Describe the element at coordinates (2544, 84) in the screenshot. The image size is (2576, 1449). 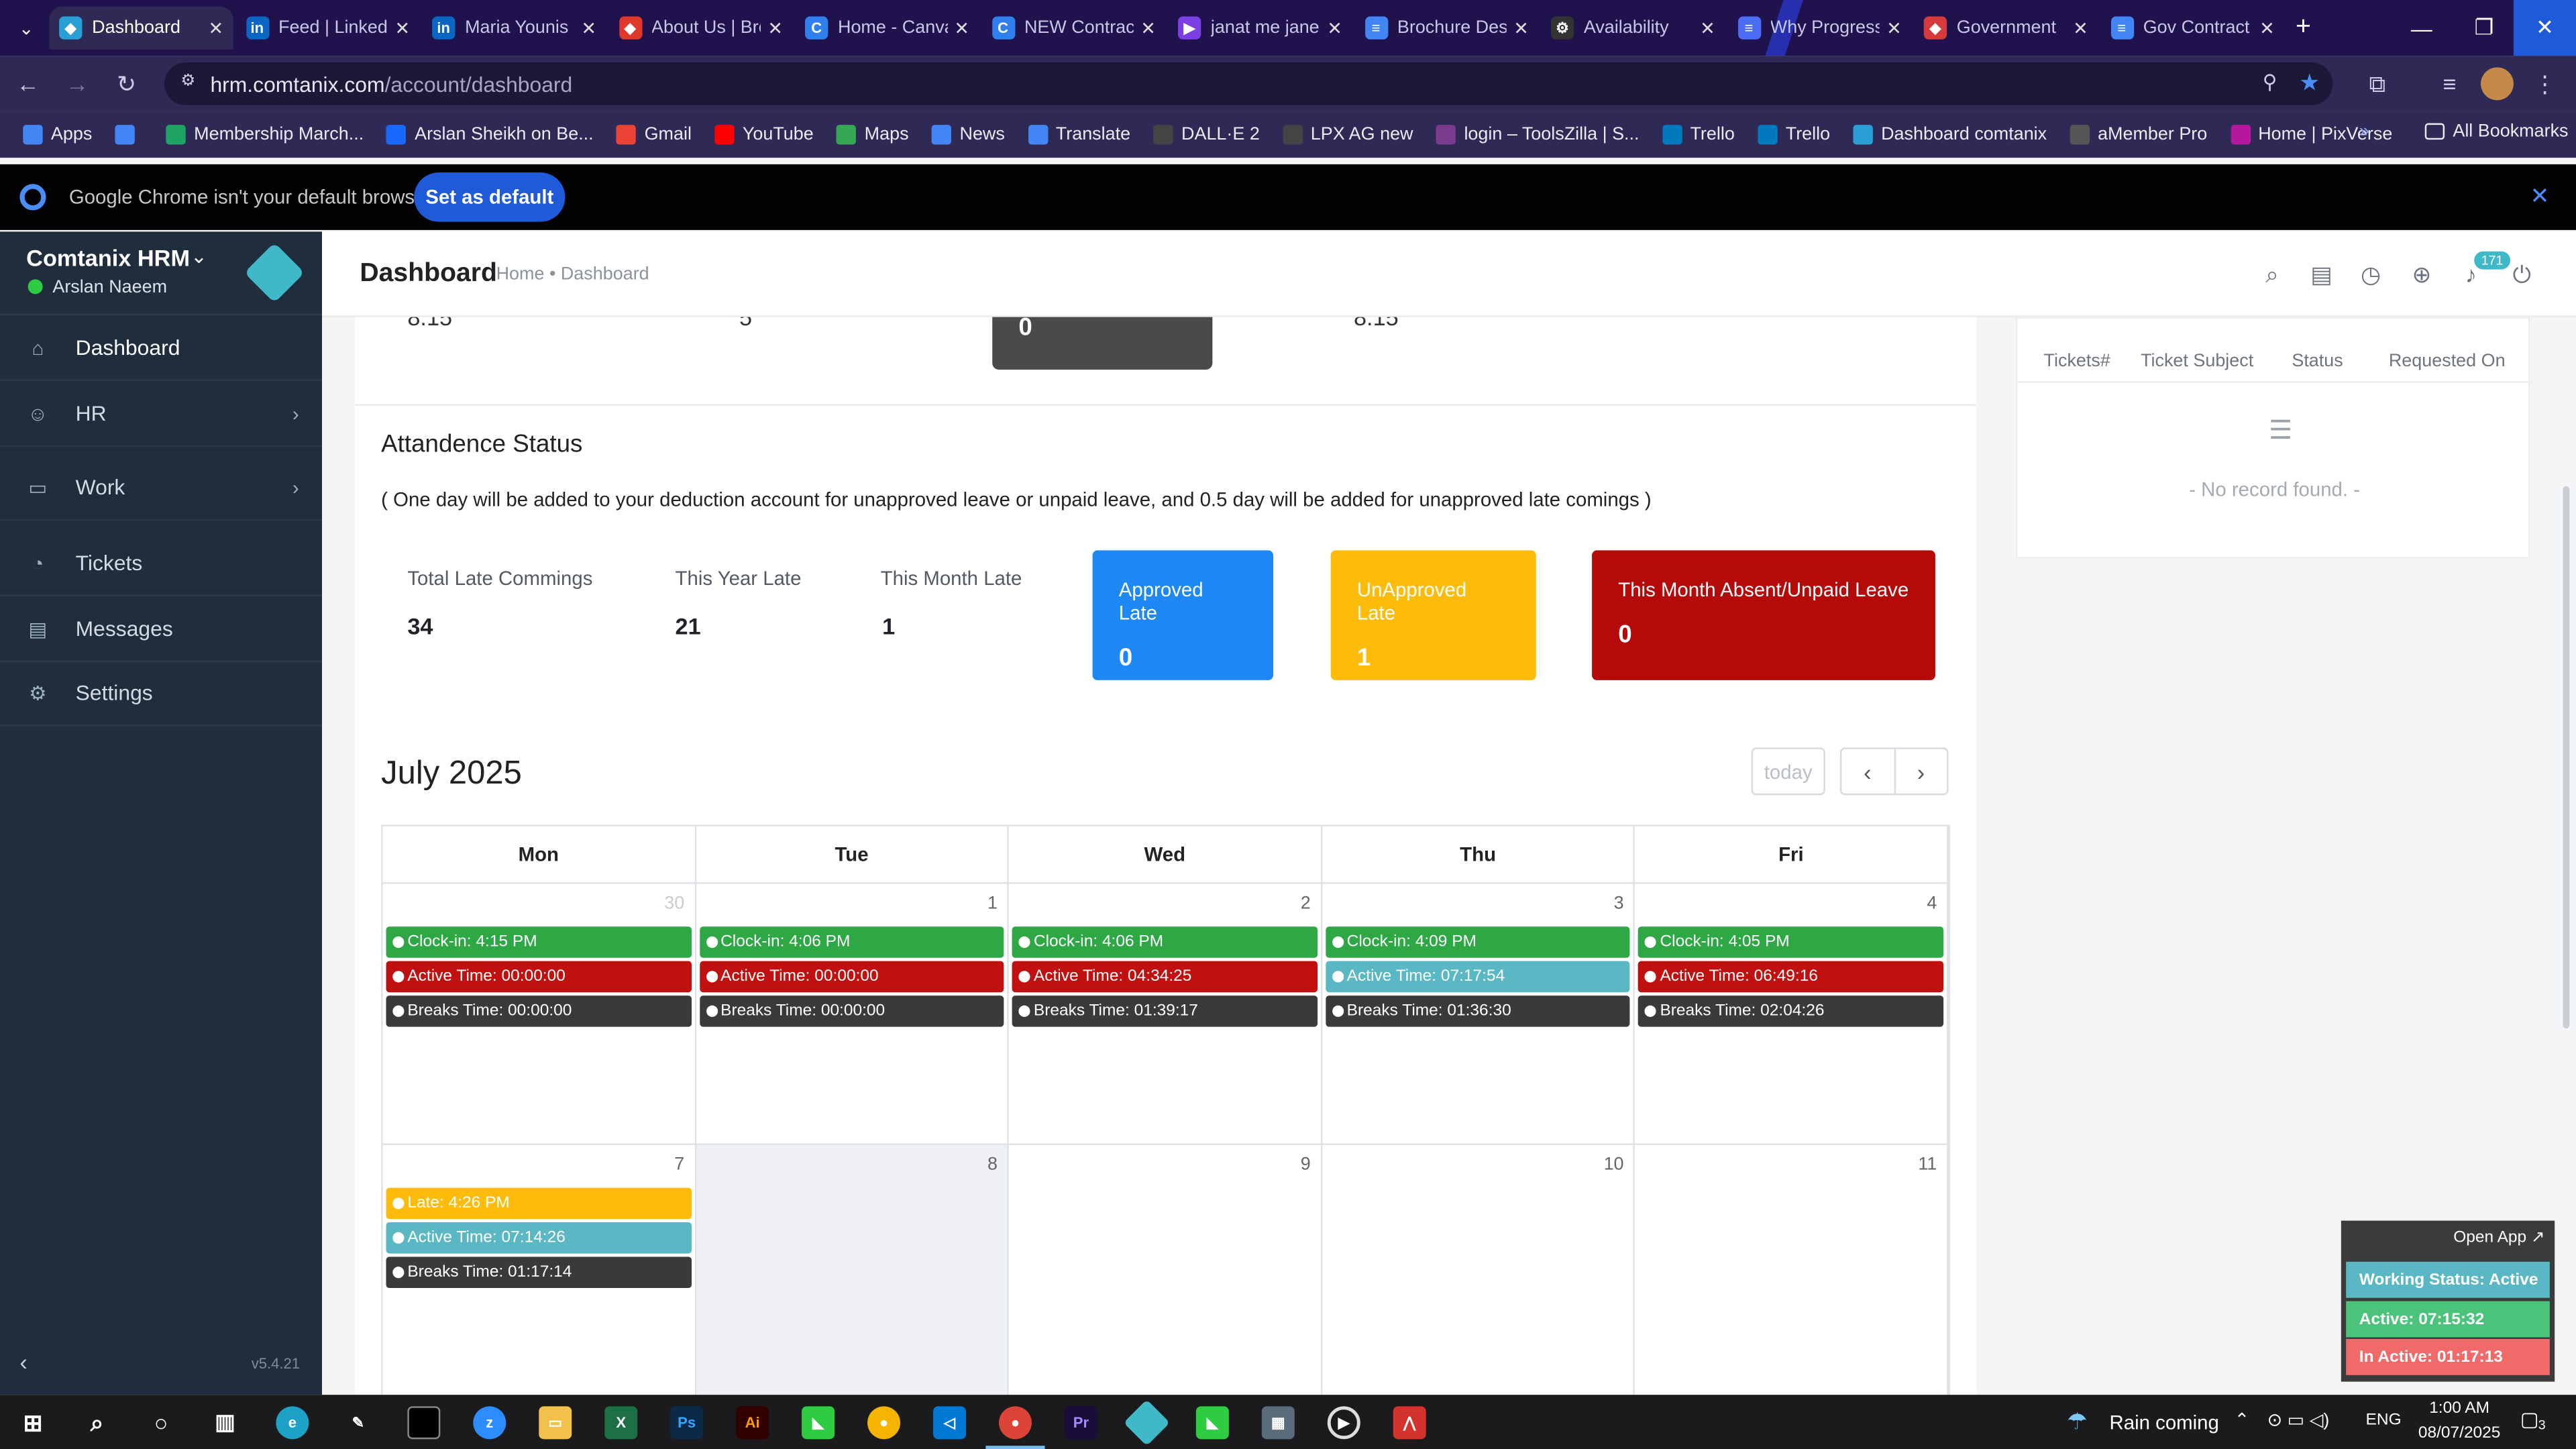
I see `chrome-menu-icon: ⋮` at that location.